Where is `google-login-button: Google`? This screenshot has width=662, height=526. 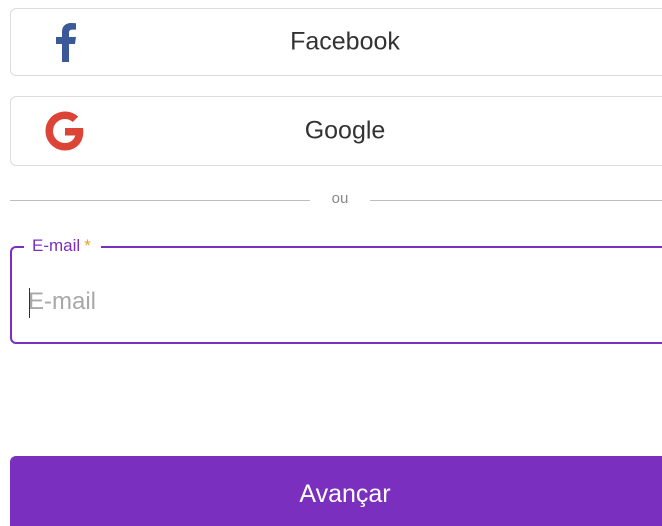
google-login-button: Google is located at coordinates (336, 131).